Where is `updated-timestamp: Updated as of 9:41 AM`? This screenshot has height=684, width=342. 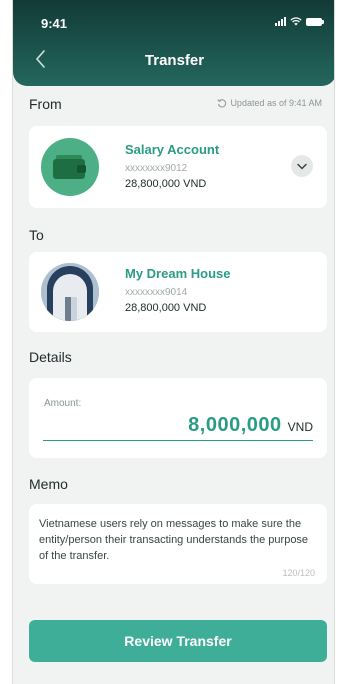 updated-timestamp: Updated as of 9:41 AM is located at coordinates (269, 103).